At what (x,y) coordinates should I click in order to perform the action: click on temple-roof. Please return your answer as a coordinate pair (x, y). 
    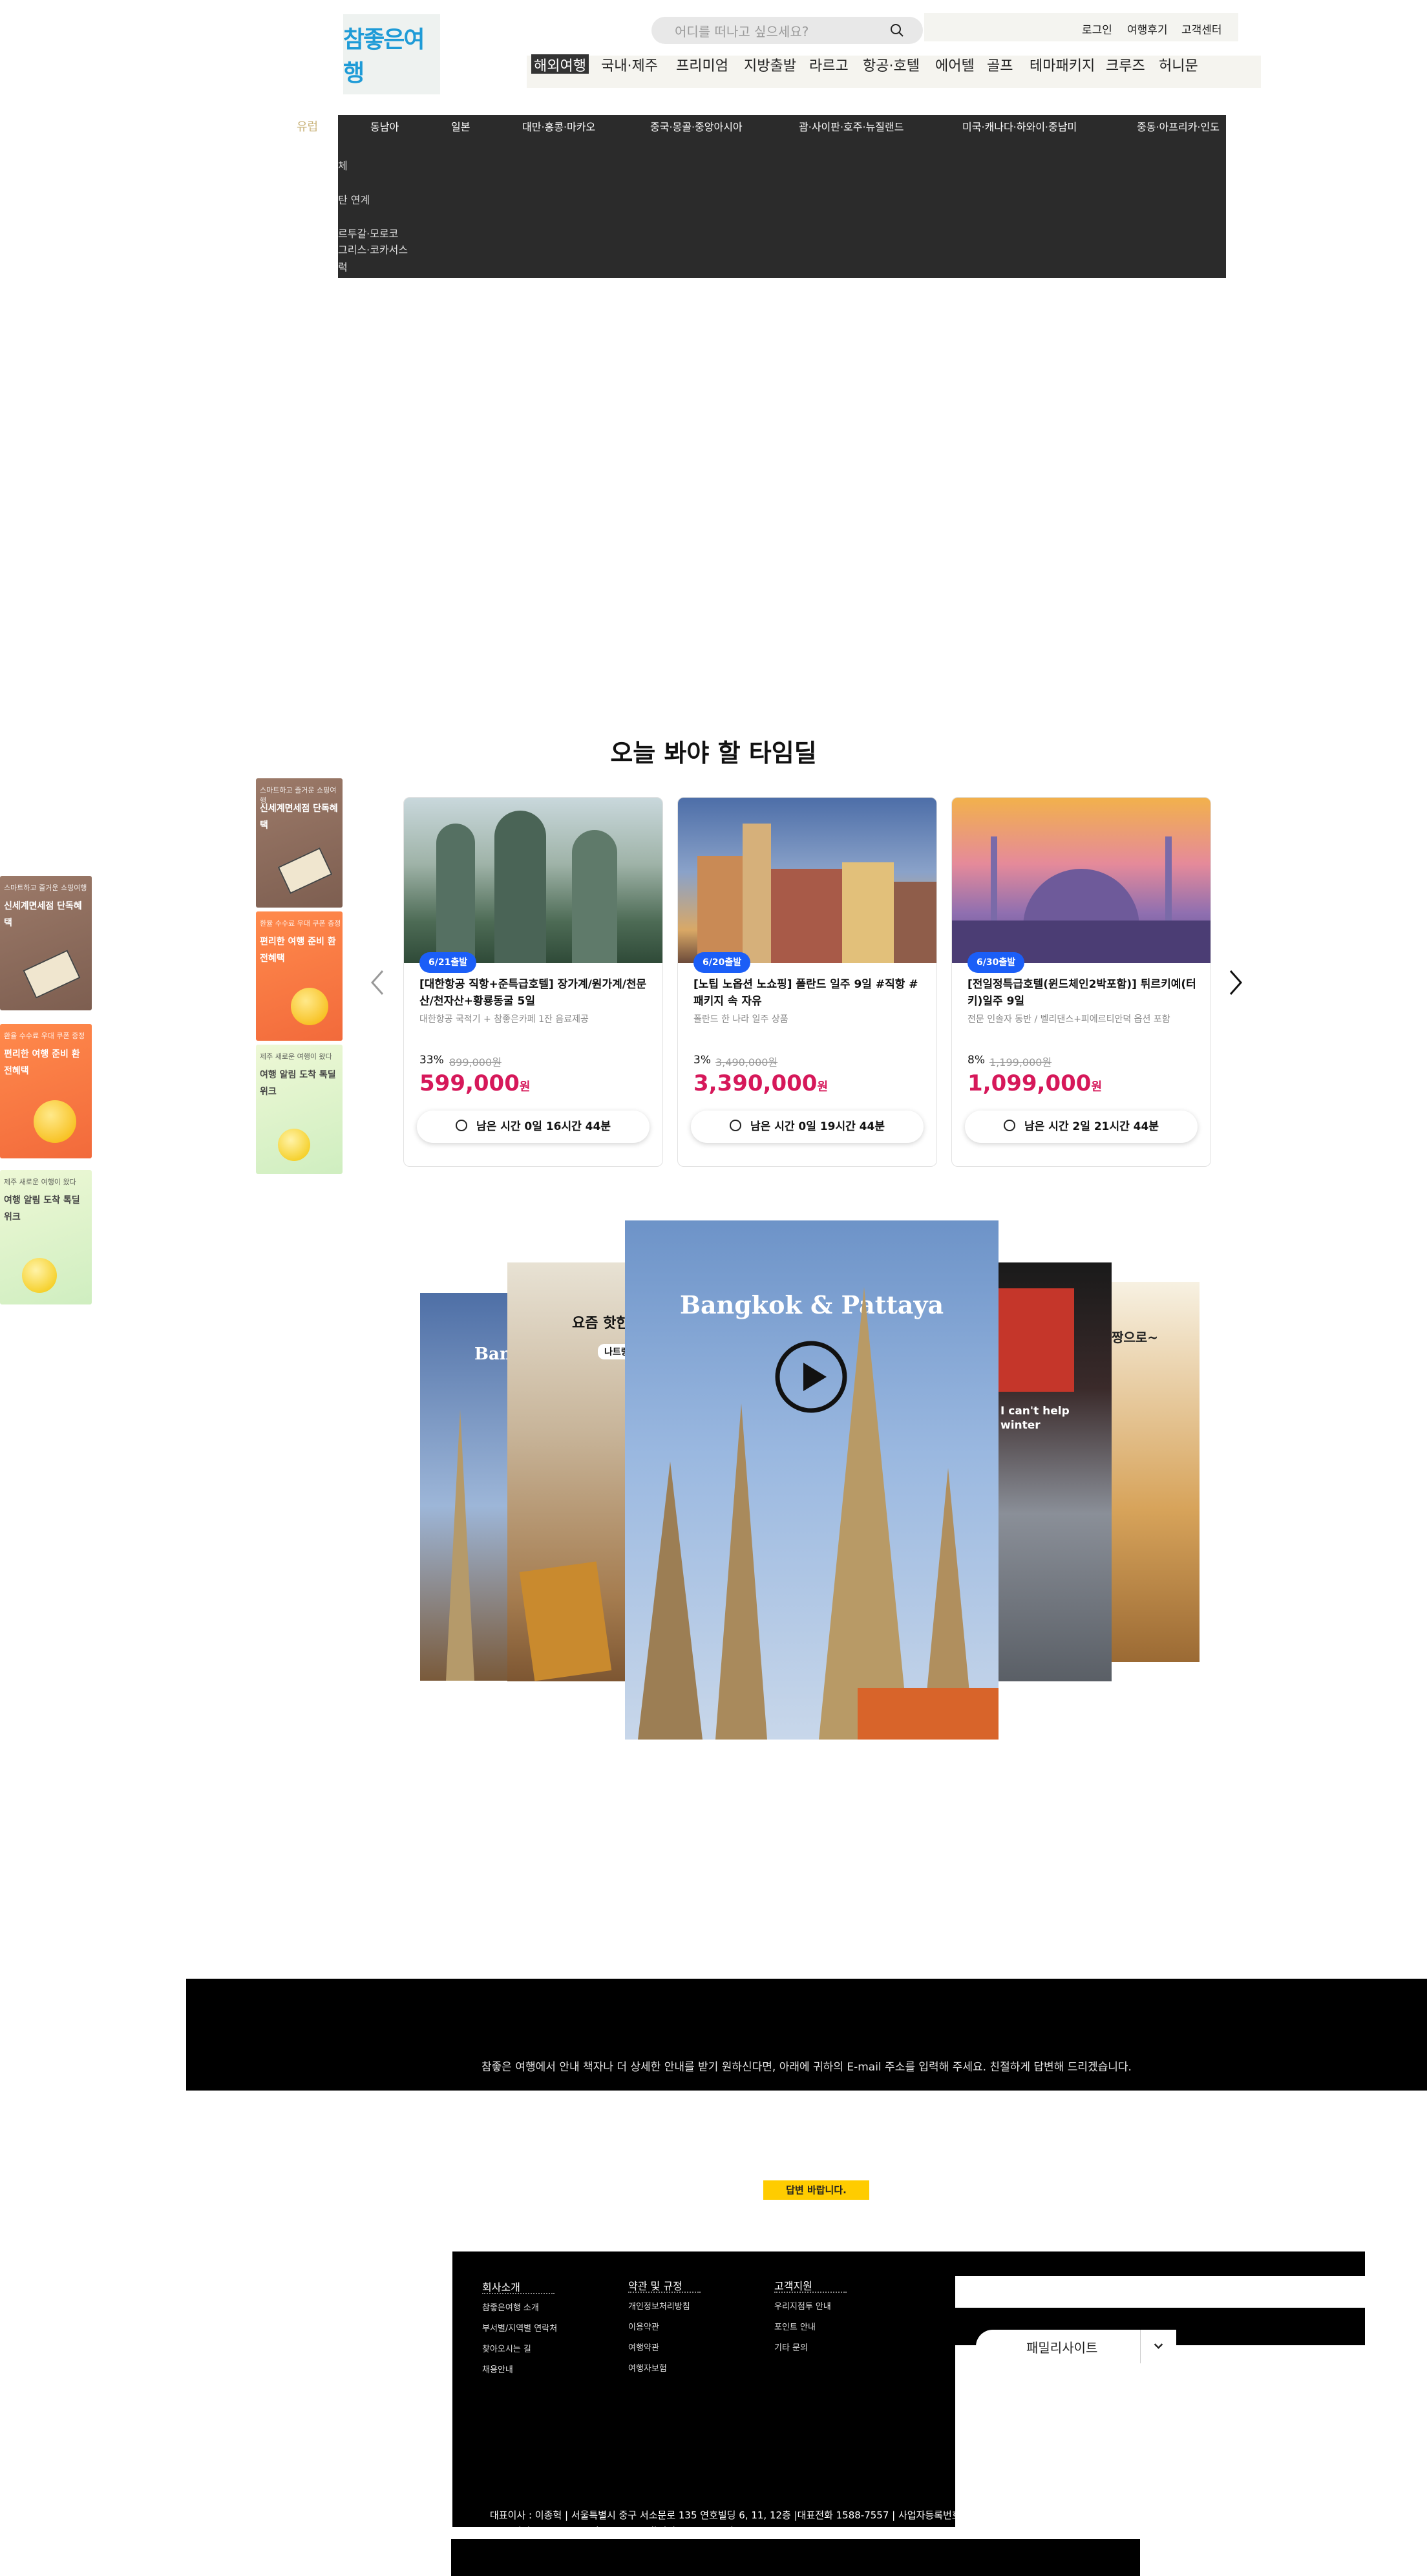
    Looking at the image, I should click on (928, 1714).